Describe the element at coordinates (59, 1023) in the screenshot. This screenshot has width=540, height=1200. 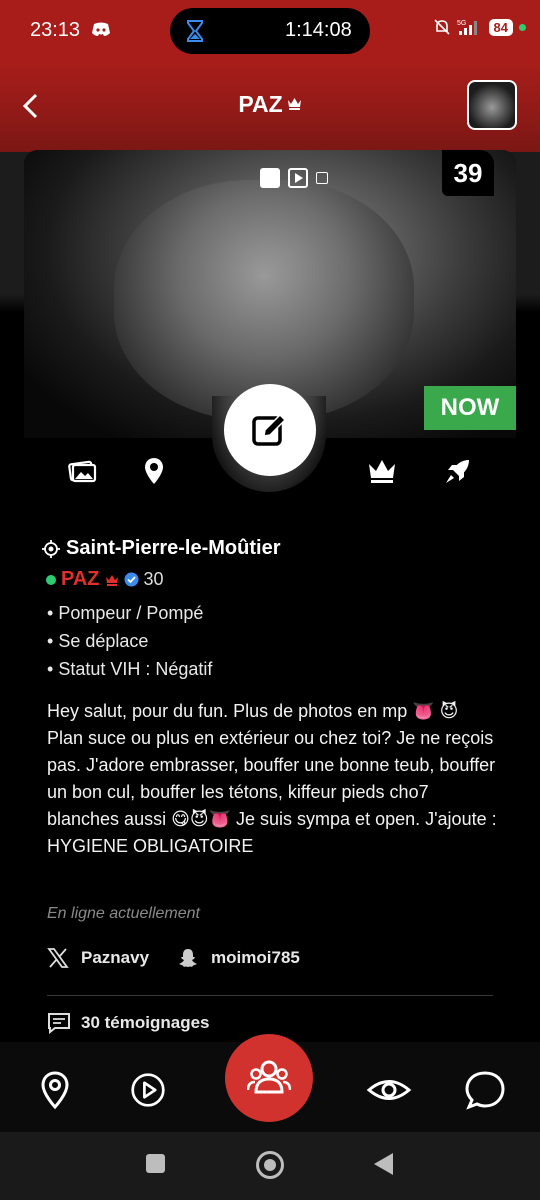
I see `comment-icon` at that location.